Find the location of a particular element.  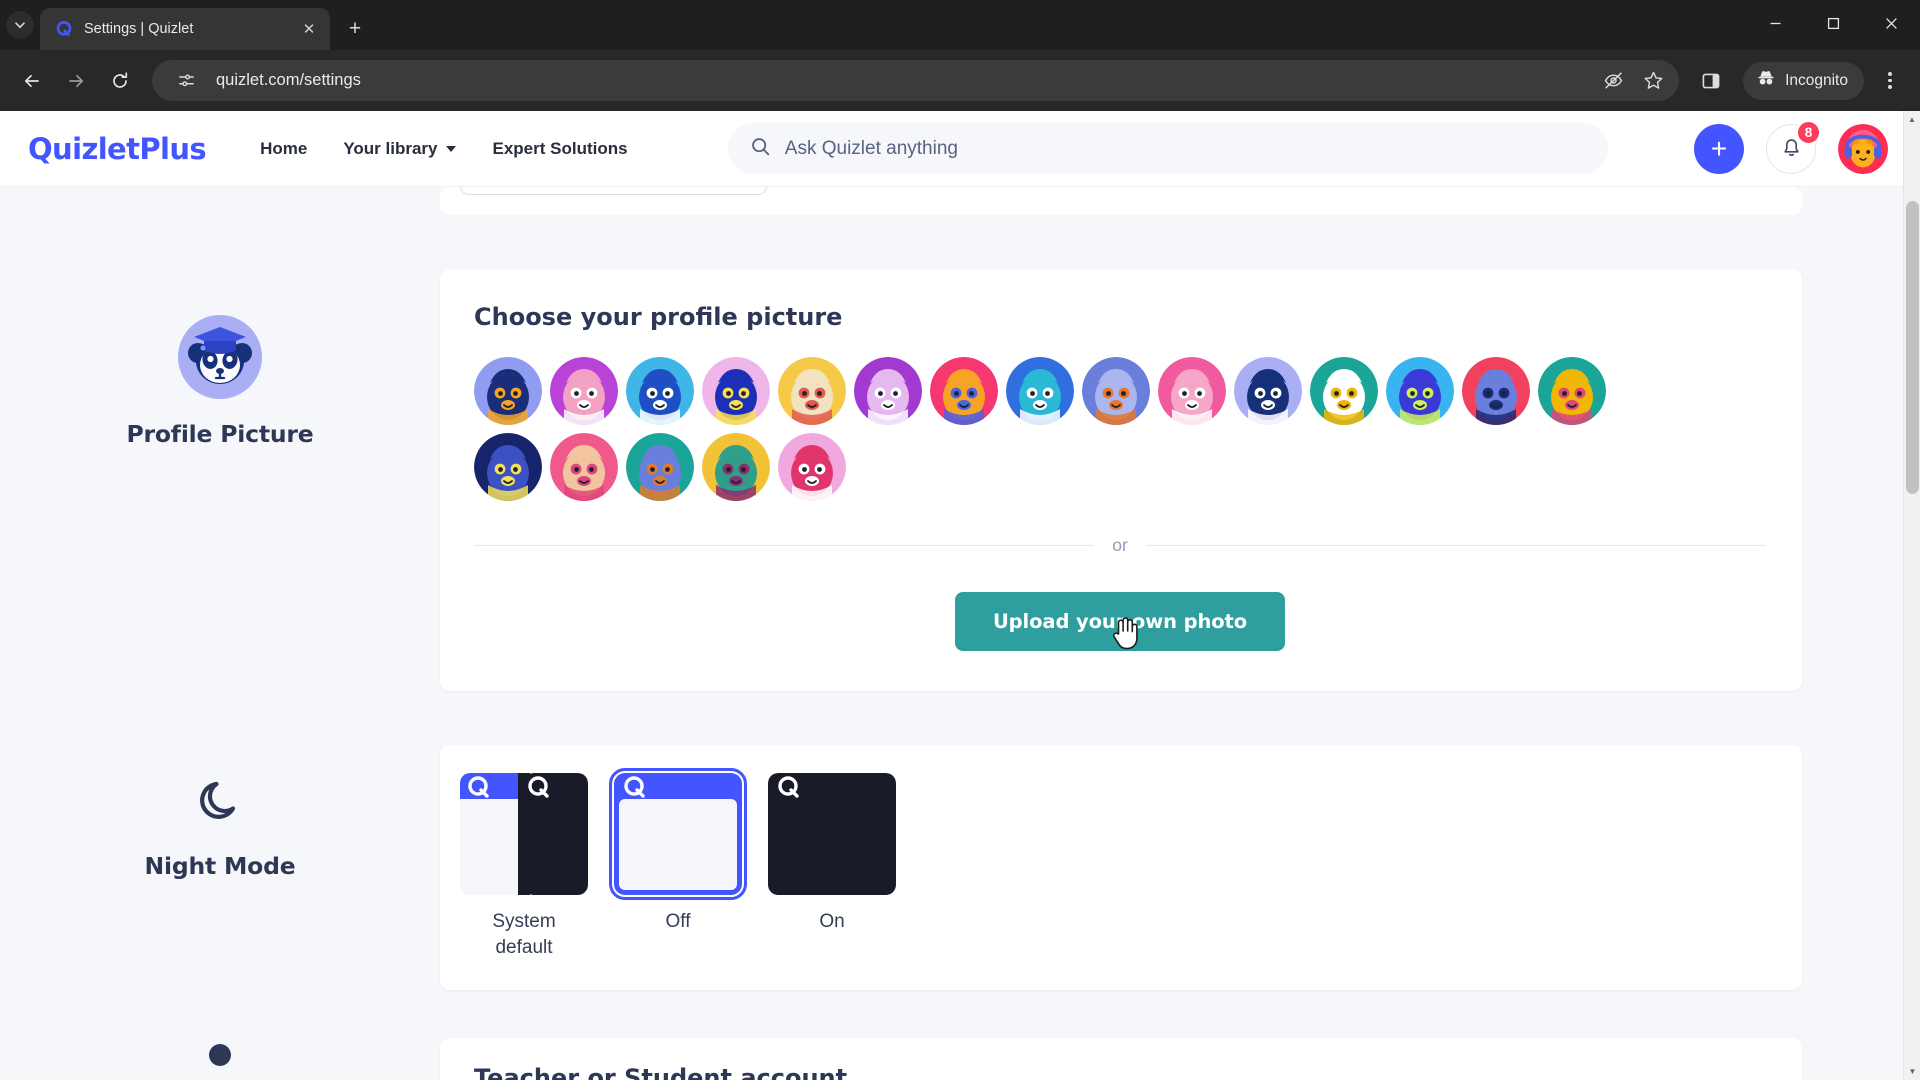

tab-search-icon is located at coordinates (20, 25).